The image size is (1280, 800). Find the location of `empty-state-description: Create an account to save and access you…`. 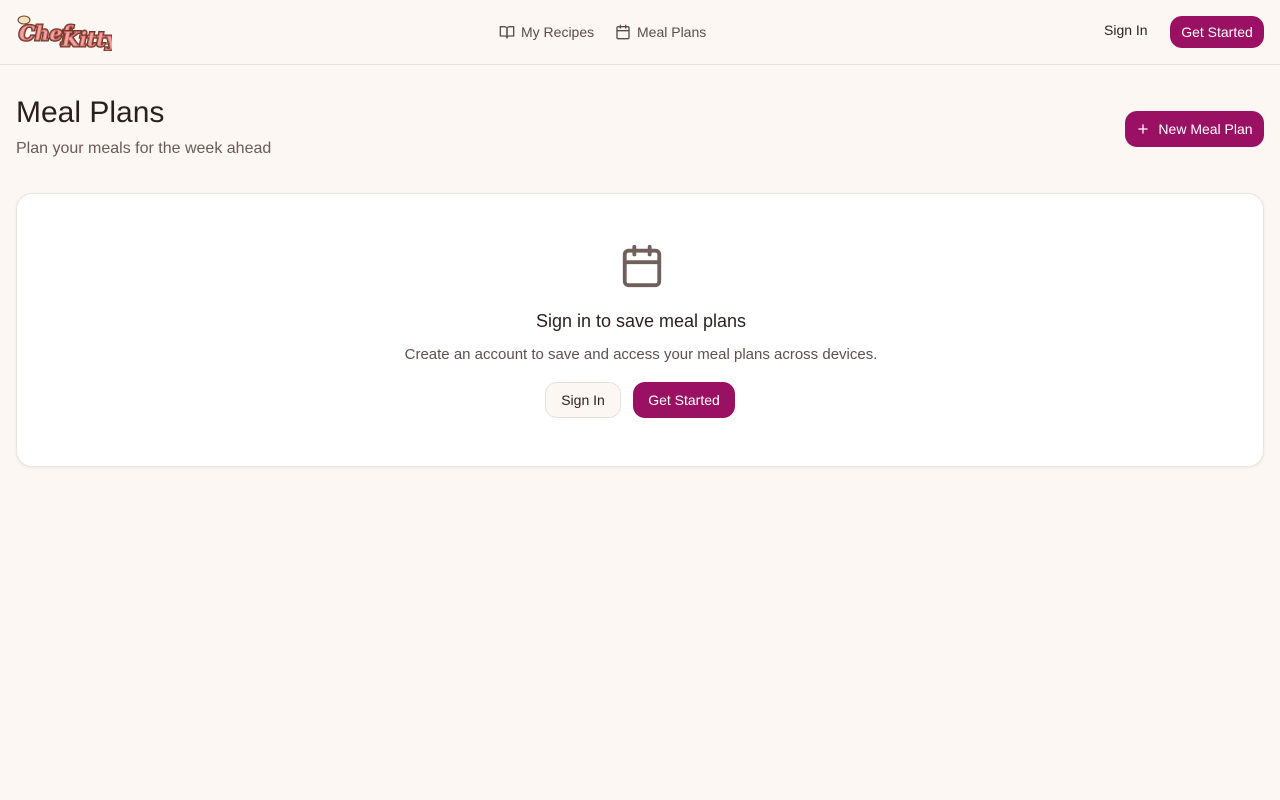

empty-state-description: Create an account to save and access you… is located at coordinates (641, 354).